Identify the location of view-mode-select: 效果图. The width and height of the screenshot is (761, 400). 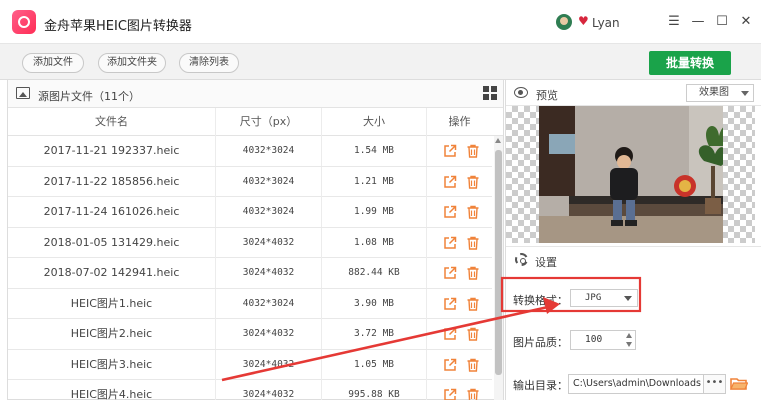
(720, 93).